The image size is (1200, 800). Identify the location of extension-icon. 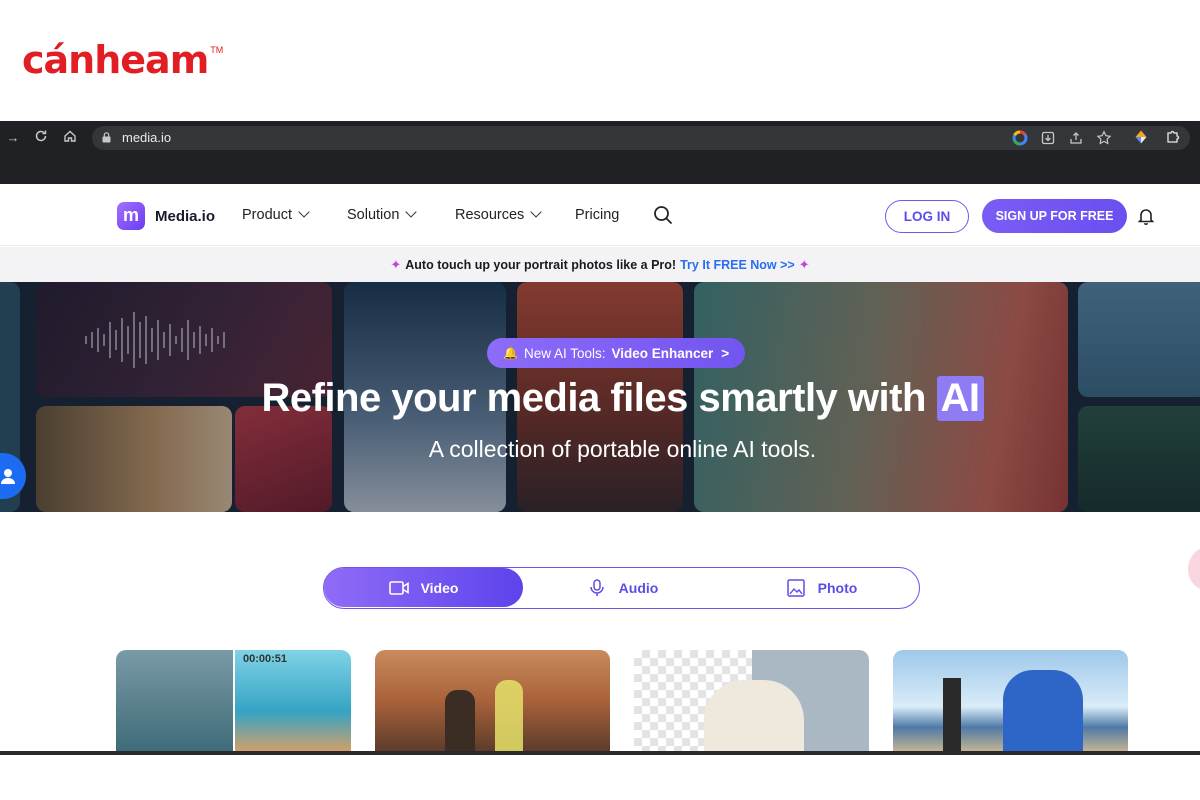
(1141, 137).